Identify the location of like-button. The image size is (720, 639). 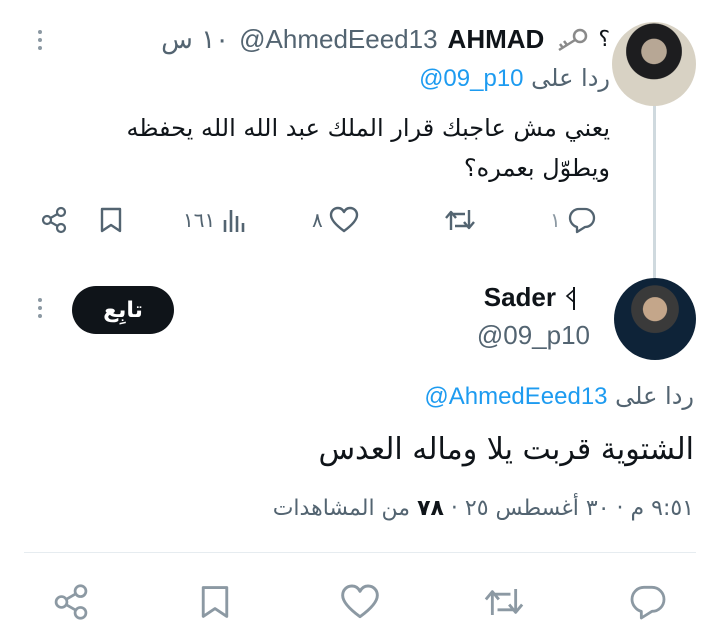
(360, 602).